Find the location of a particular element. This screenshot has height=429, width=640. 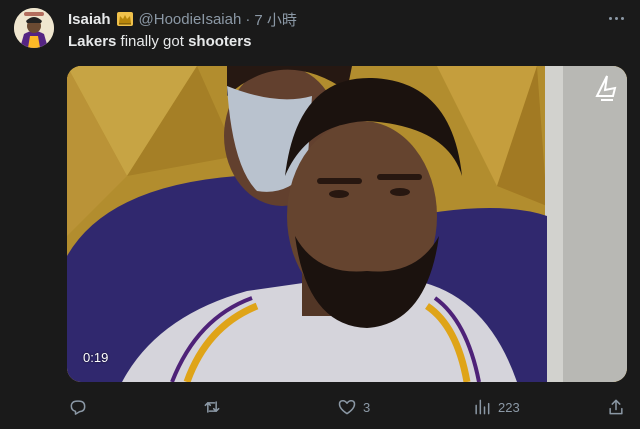

crown-icon is located at coordinates (125, 19).